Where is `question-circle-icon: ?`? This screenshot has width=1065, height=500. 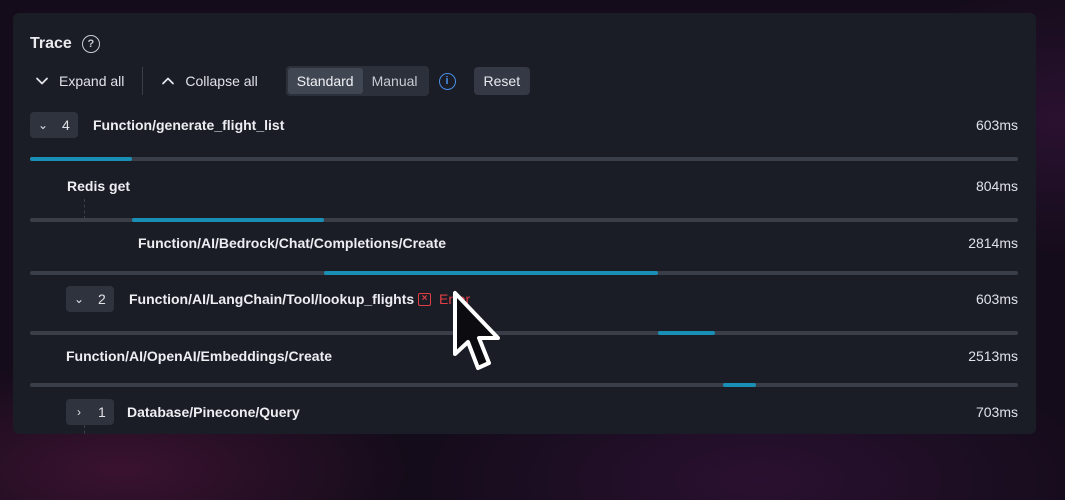 question-circle-icon: ? is located at coordinates (90, 44).